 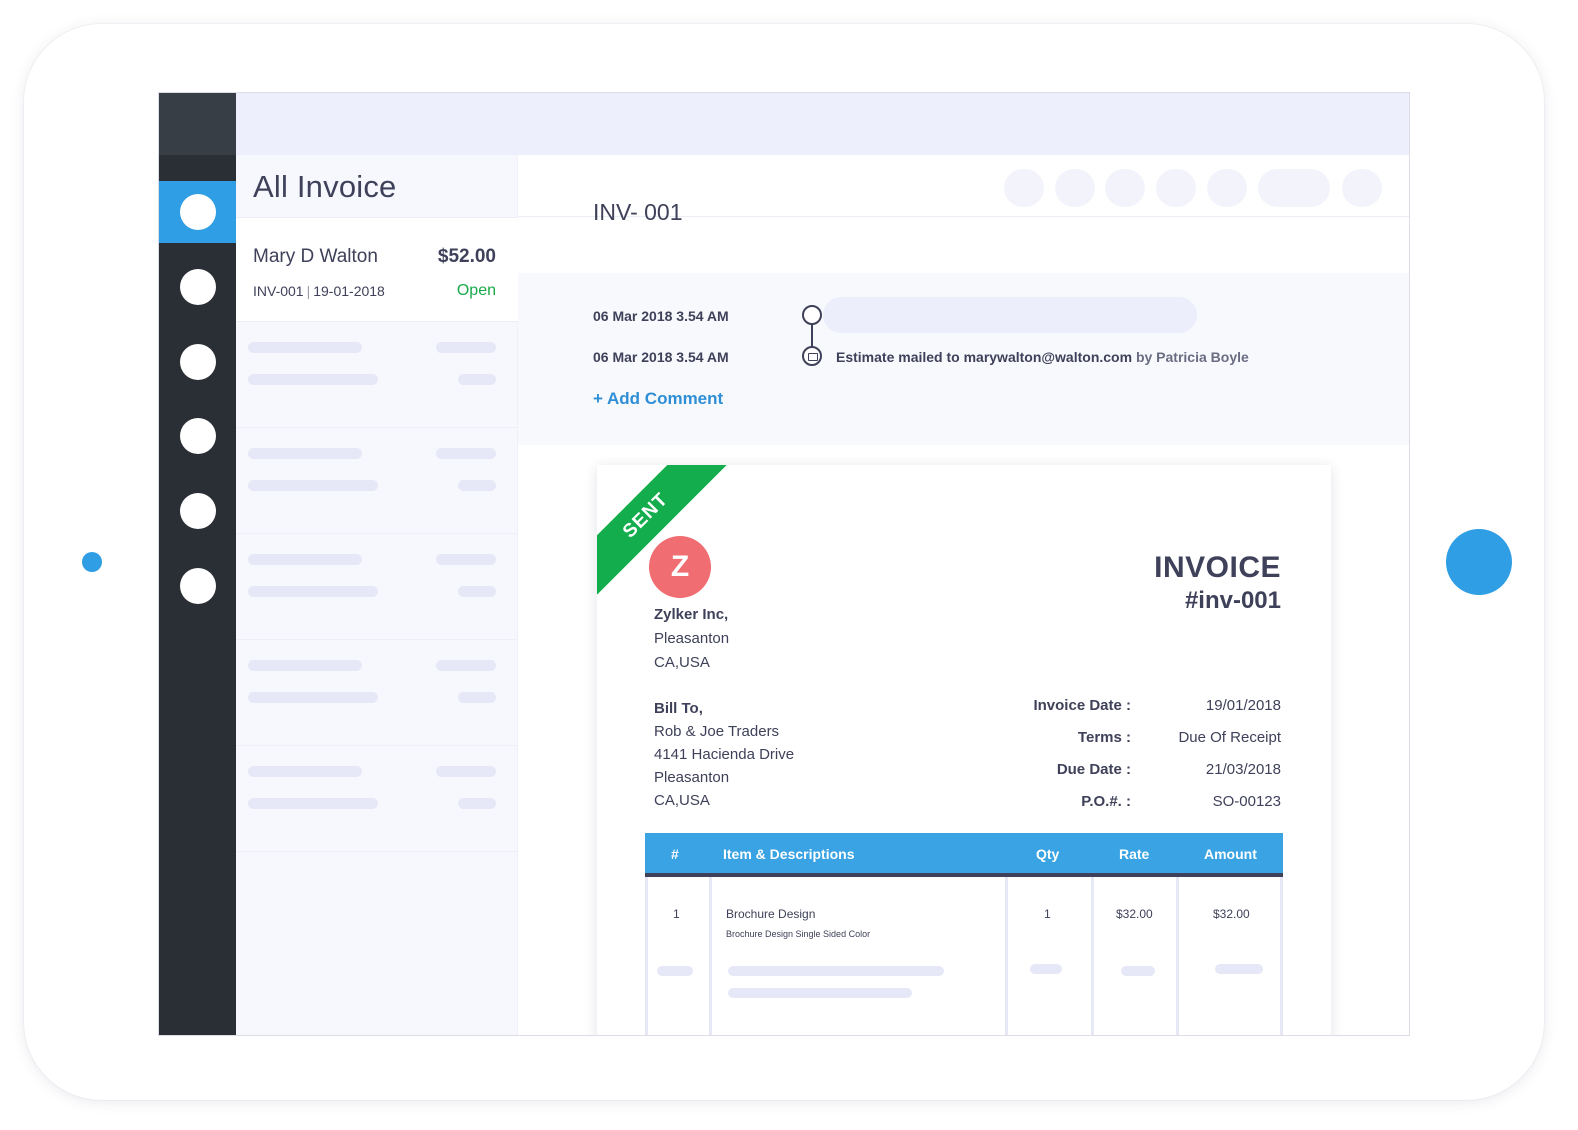 I want to click on from-address: Zylker Inc, Pleasanton CA,USA, so click(x=691, y=639).